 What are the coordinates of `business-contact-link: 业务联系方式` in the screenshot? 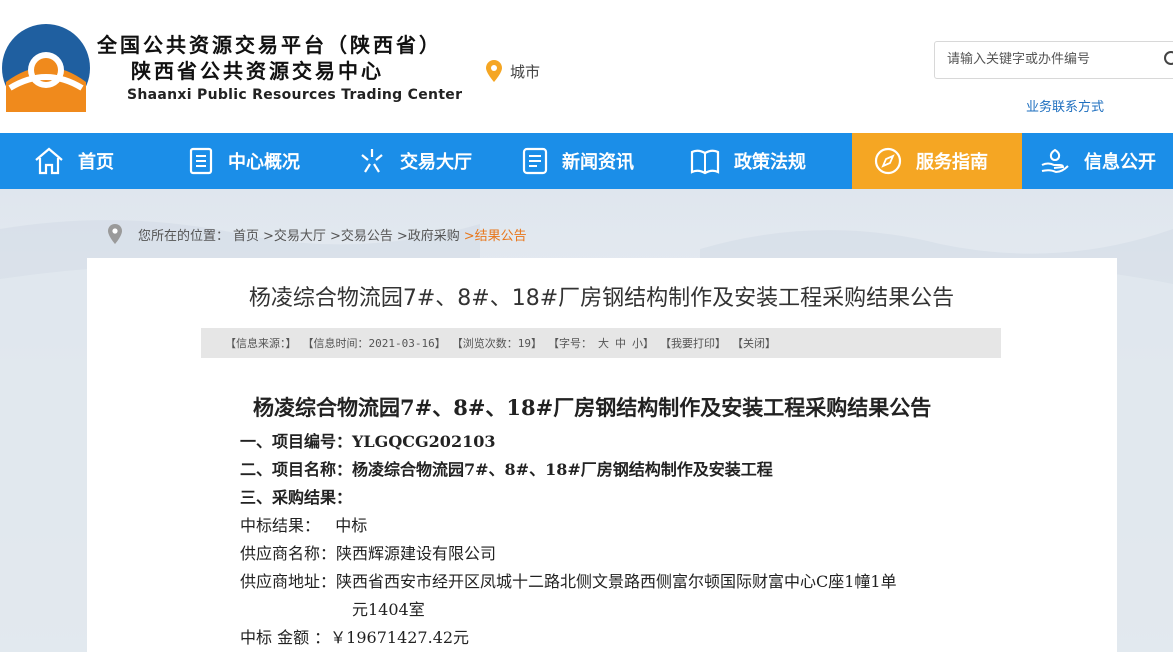 It's located at (1065, 105).